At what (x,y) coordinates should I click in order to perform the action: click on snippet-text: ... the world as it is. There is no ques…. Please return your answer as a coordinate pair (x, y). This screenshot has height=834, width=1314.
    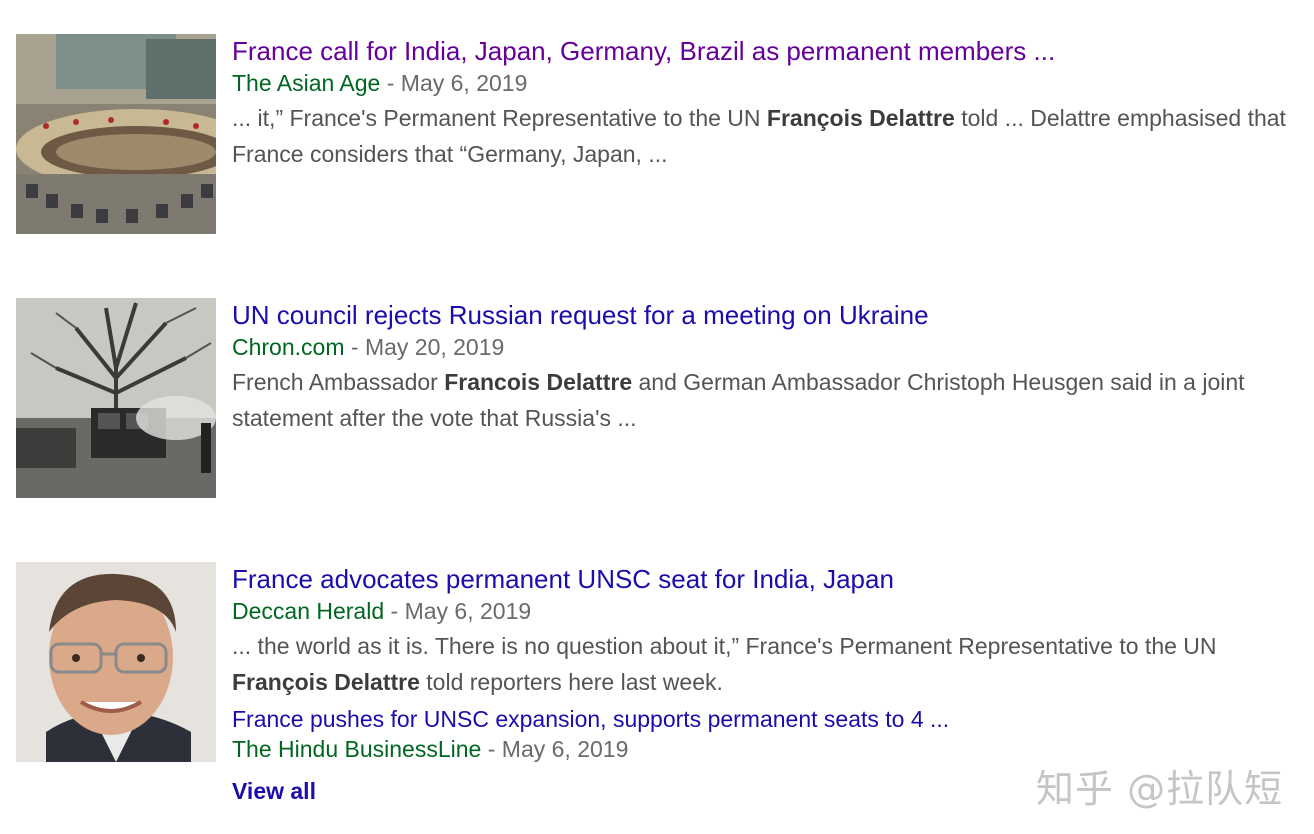
    Looking at the image, I should click on (724, 646).